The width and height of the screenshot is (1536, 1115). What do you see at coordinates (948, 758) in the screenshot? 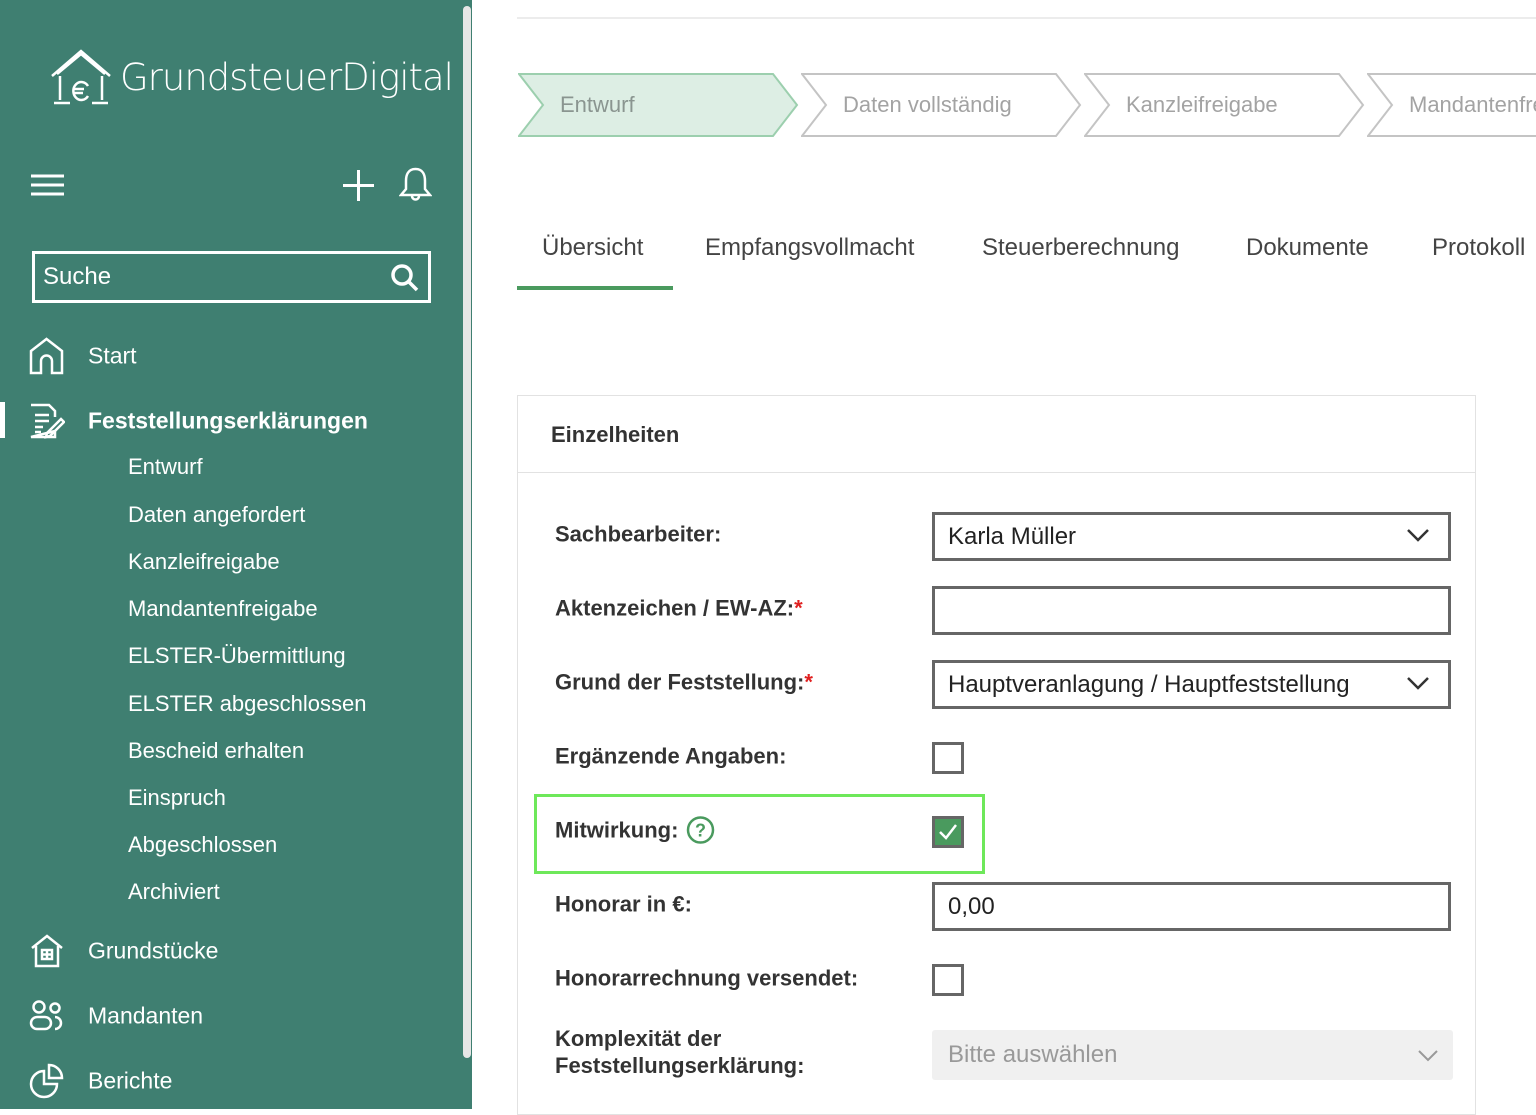
I see `ergaenzende-checkbox` at bounding box center [948, 758].